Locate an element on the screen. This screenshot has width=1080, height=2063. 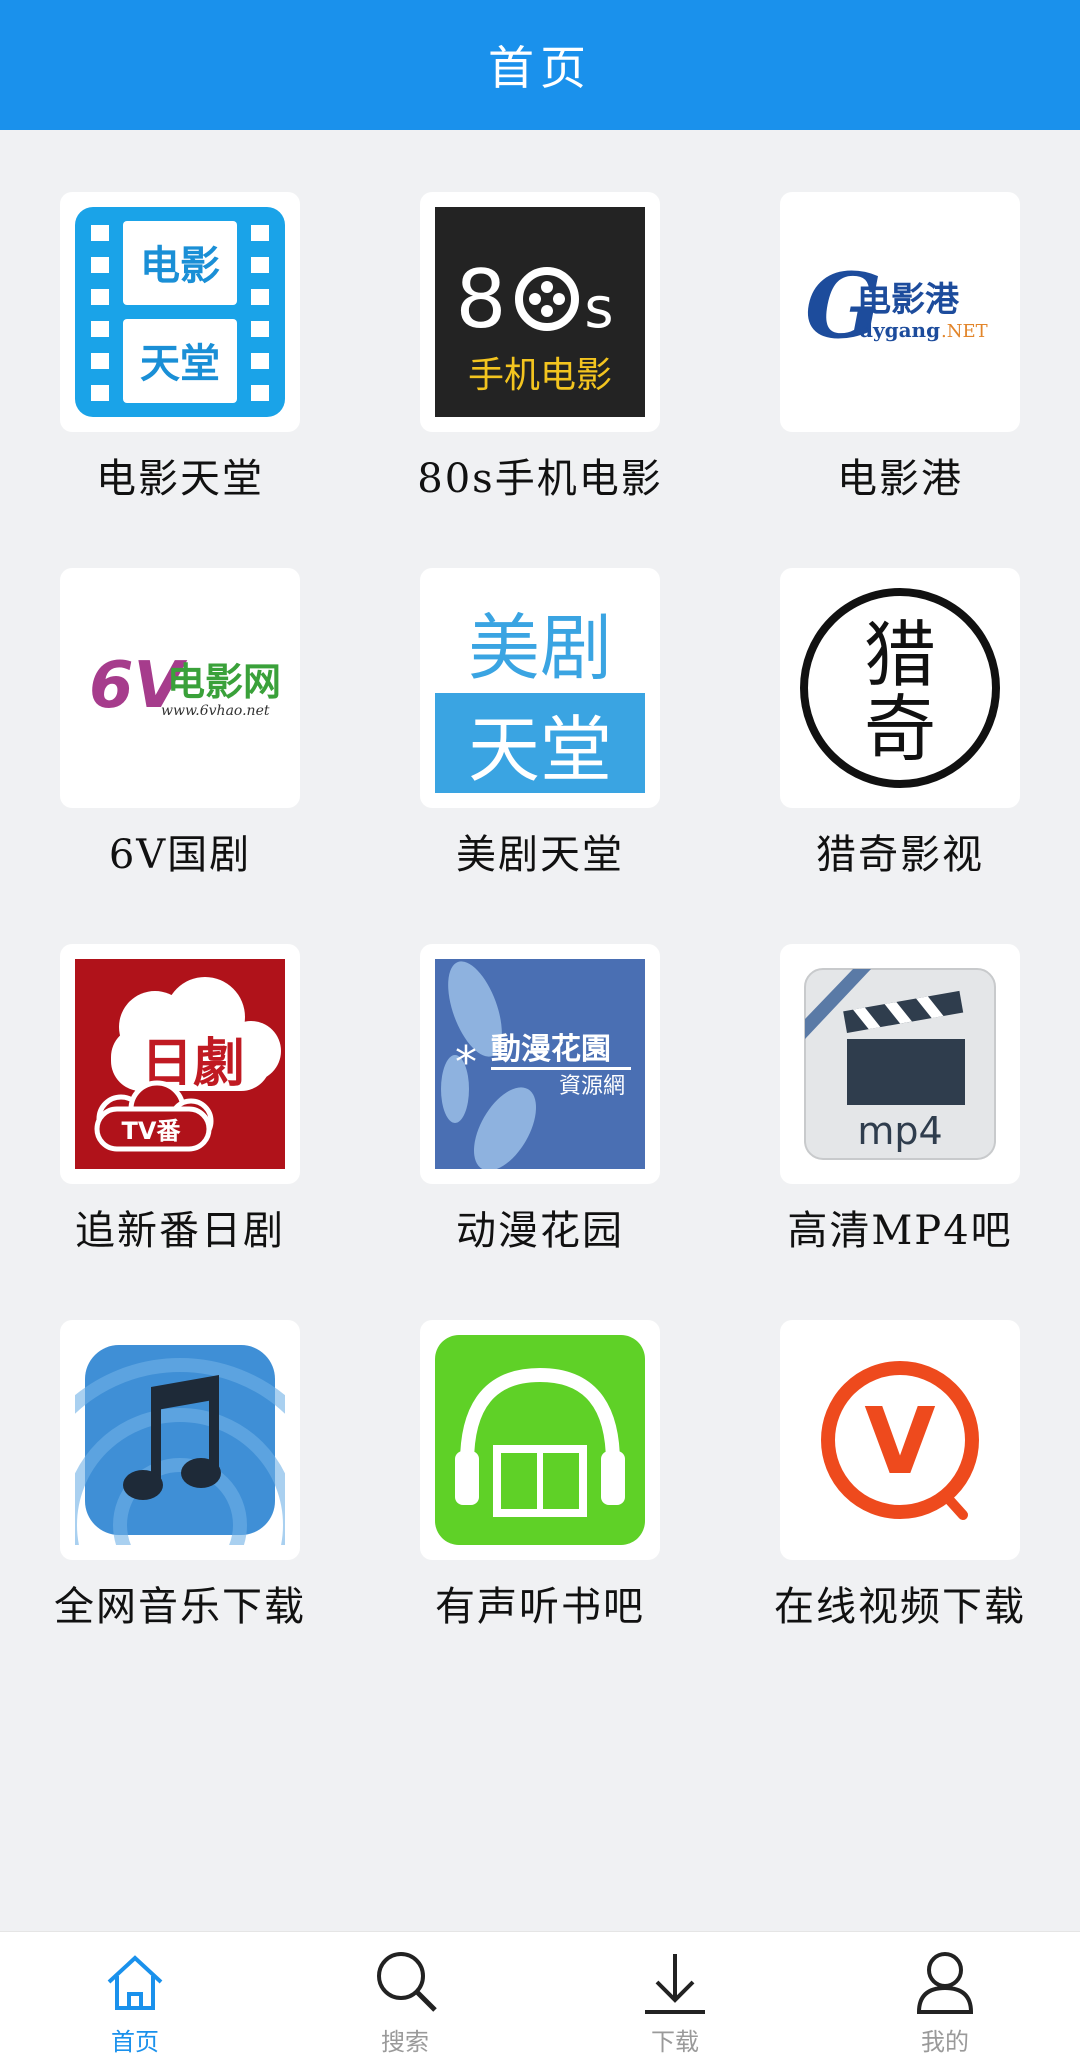
dygang-logo-icon: G 电影港 dygang .NET is located at coordinates (900, 312).